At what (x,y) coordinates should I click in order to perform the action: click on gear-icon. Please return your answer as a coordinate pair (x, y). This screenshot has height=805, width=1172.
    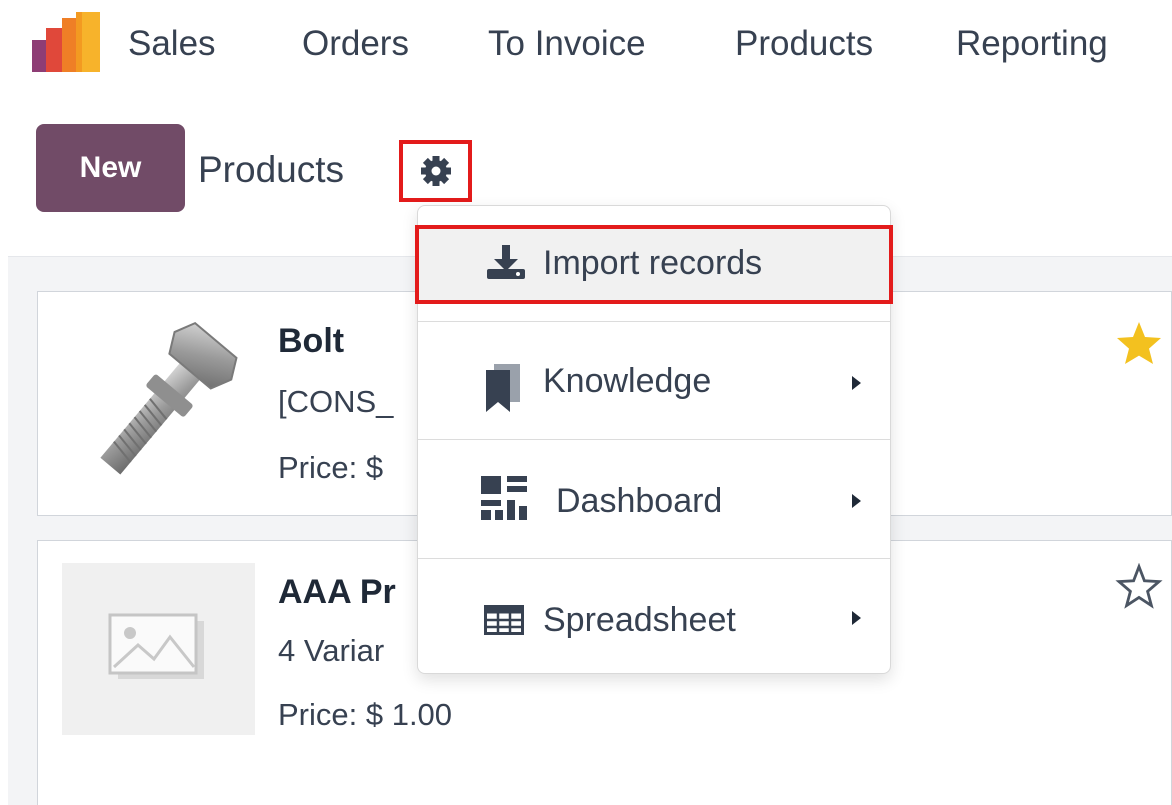
    Looking at the image, I should click on (436, 171).